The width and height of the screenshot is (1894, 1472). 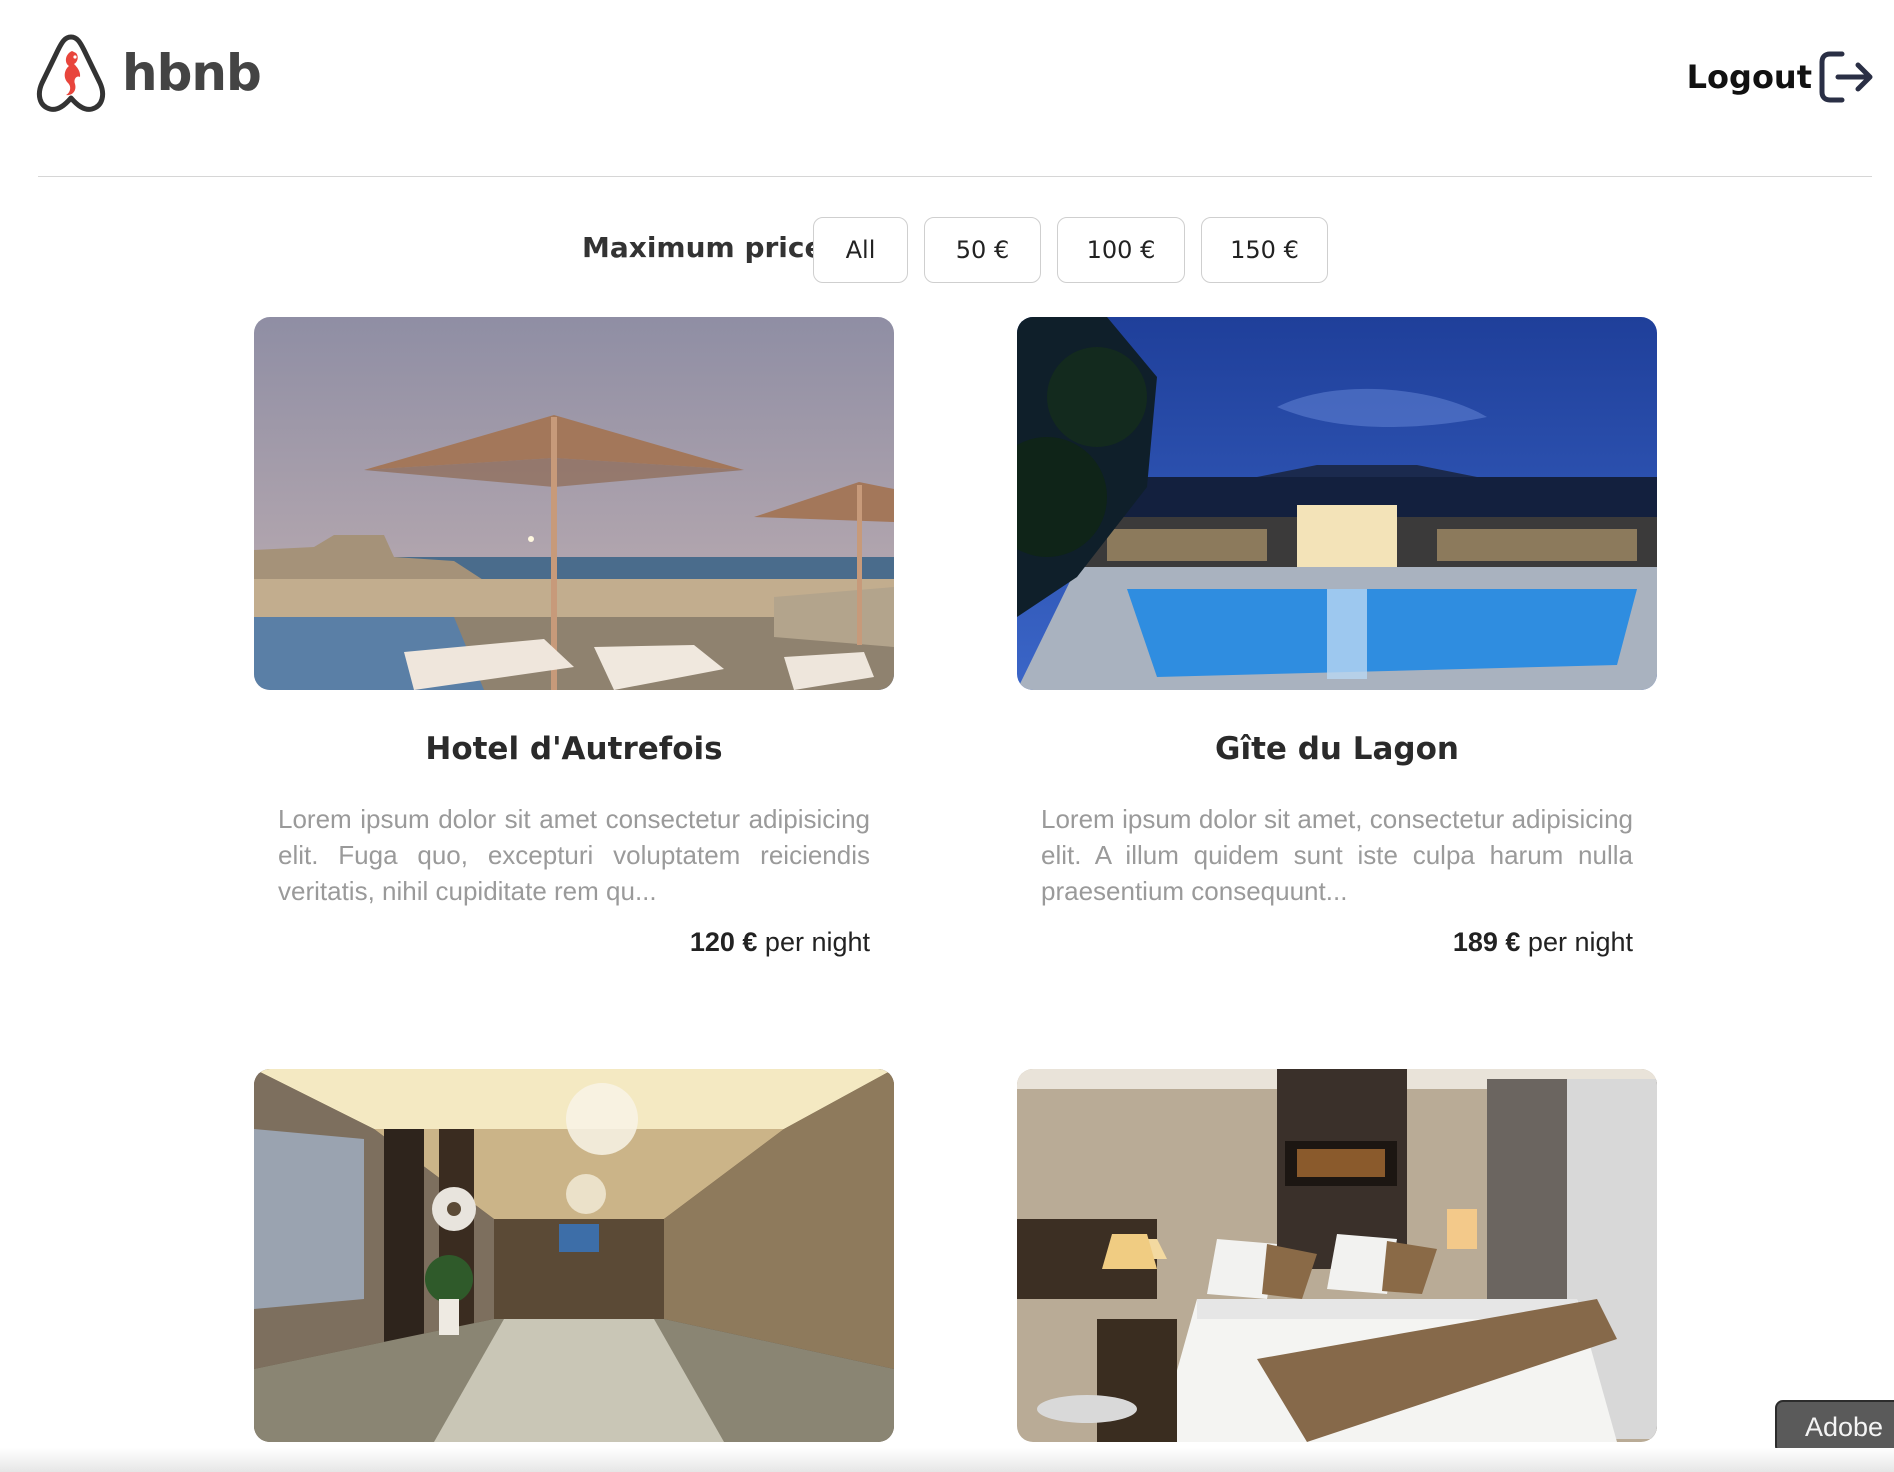 I want to click on logout-button: Logout, so click(x=1781, y=77).